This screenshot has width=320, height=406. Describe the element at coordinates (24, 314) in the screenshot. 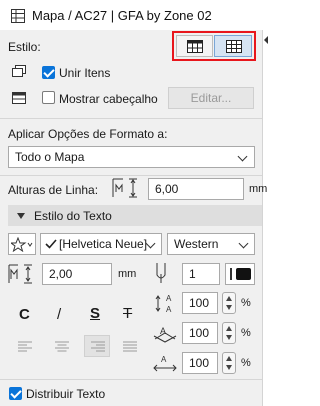

I see `bold-button: C` at that location.